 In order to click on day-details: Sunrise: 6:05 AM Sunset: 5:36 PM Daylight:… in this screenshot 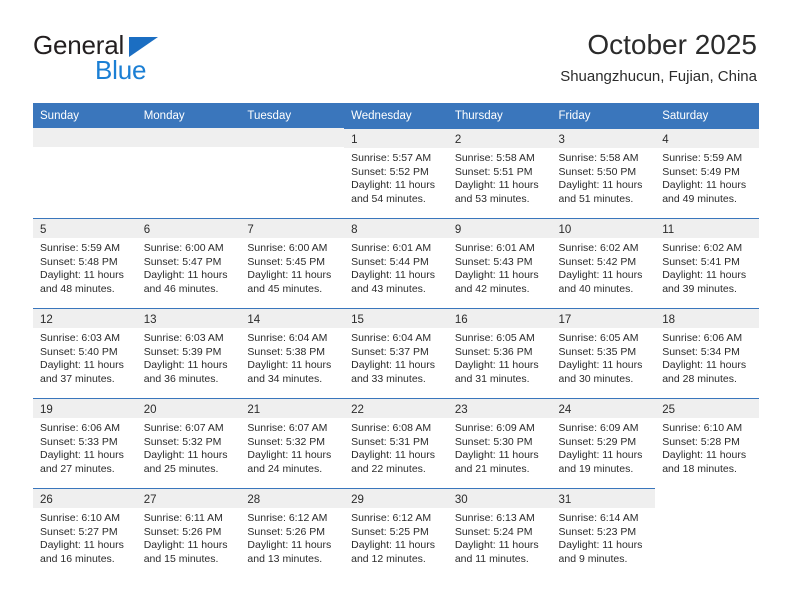, I will do `click(500, 357)`.